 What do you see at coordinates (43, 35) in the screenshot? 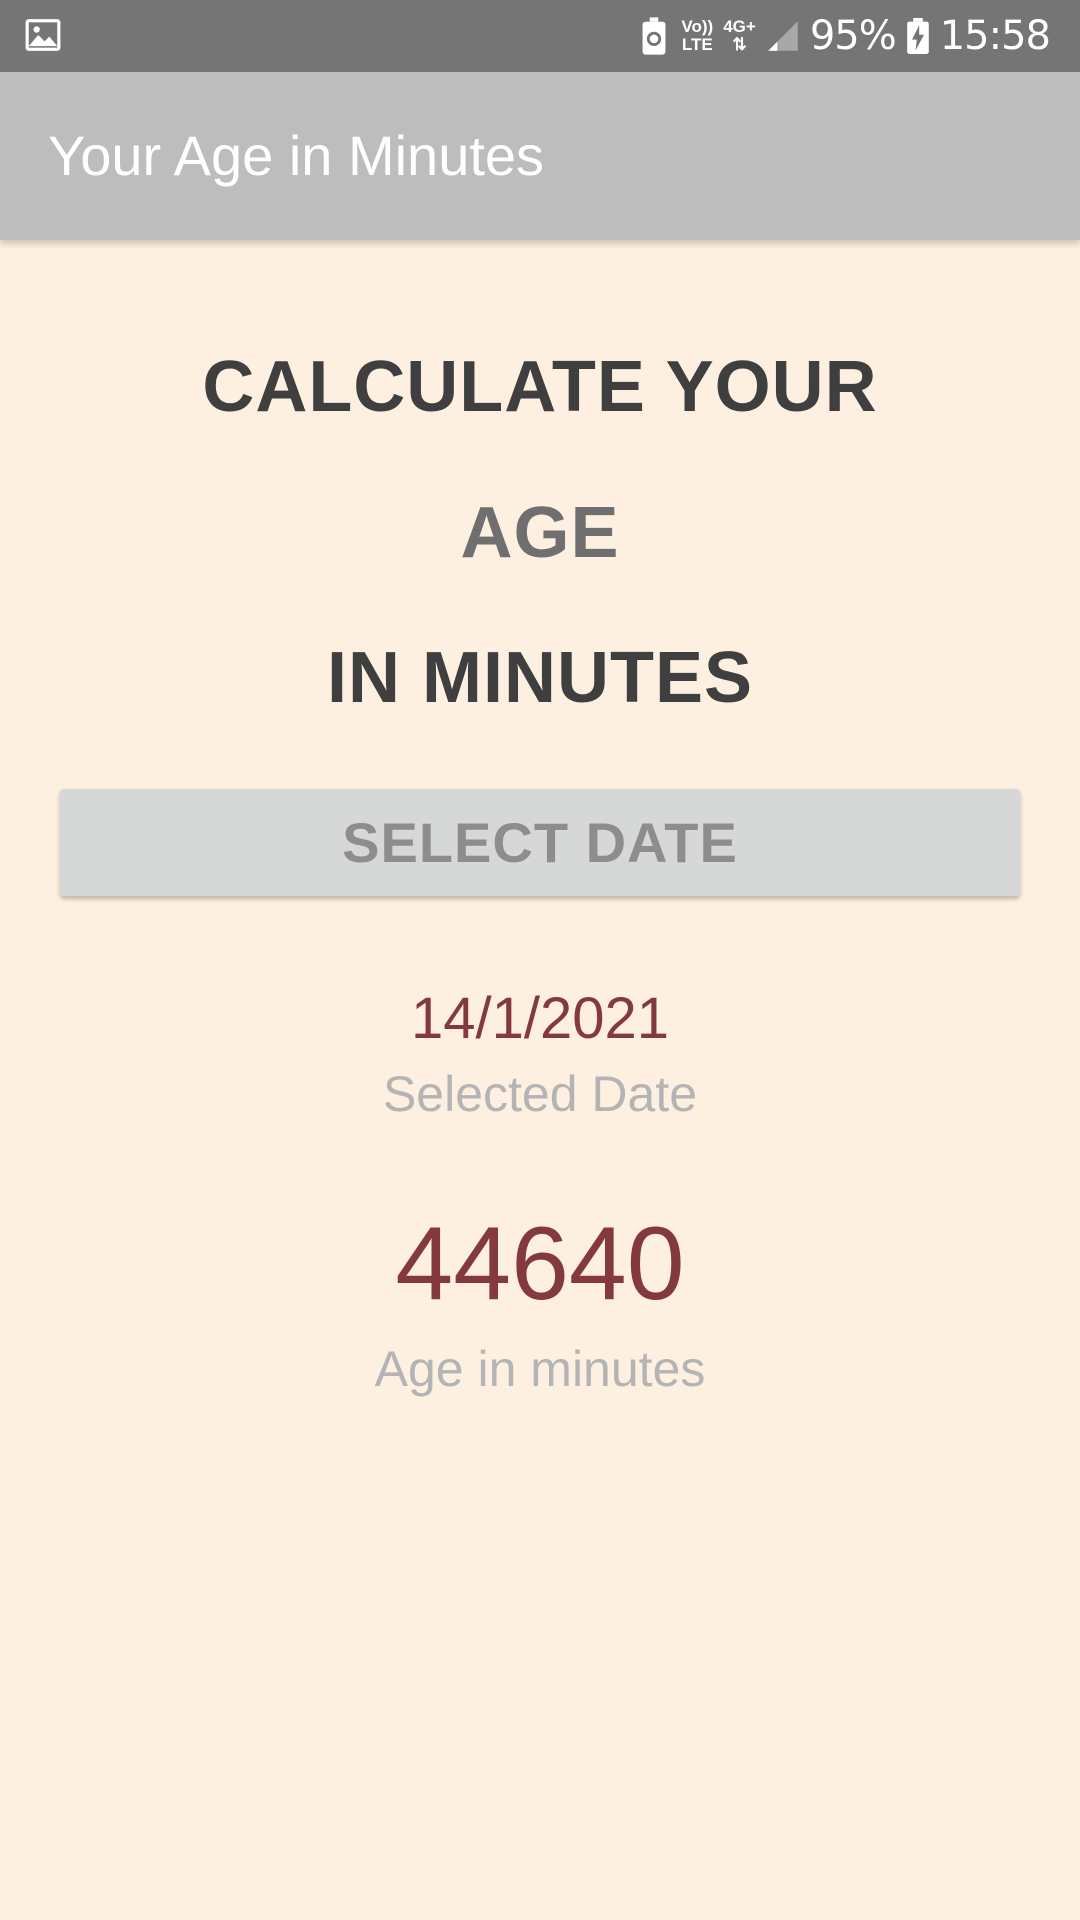
I see `image-notification-icon` at bounding box center [43, 35].